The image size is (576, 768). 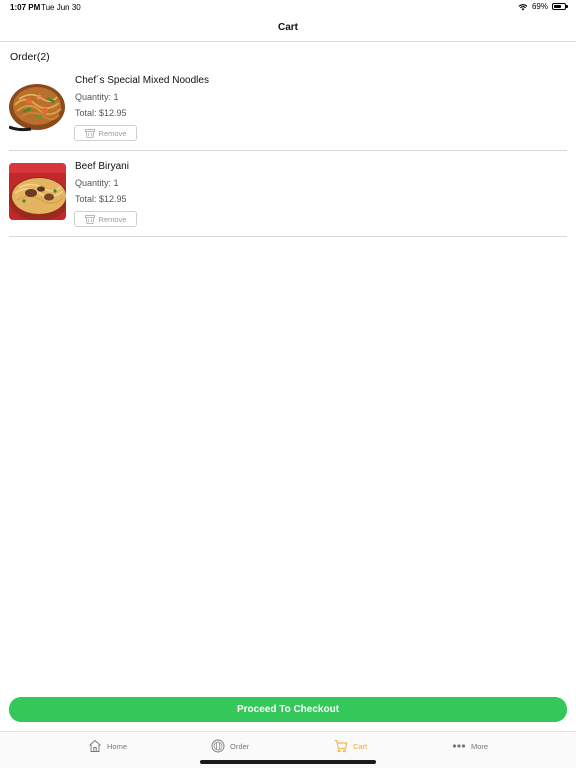 What do you see at coordinates (470, 746) in the screenshot?
I see `tab-more: More` at bounding box center [470, 746].